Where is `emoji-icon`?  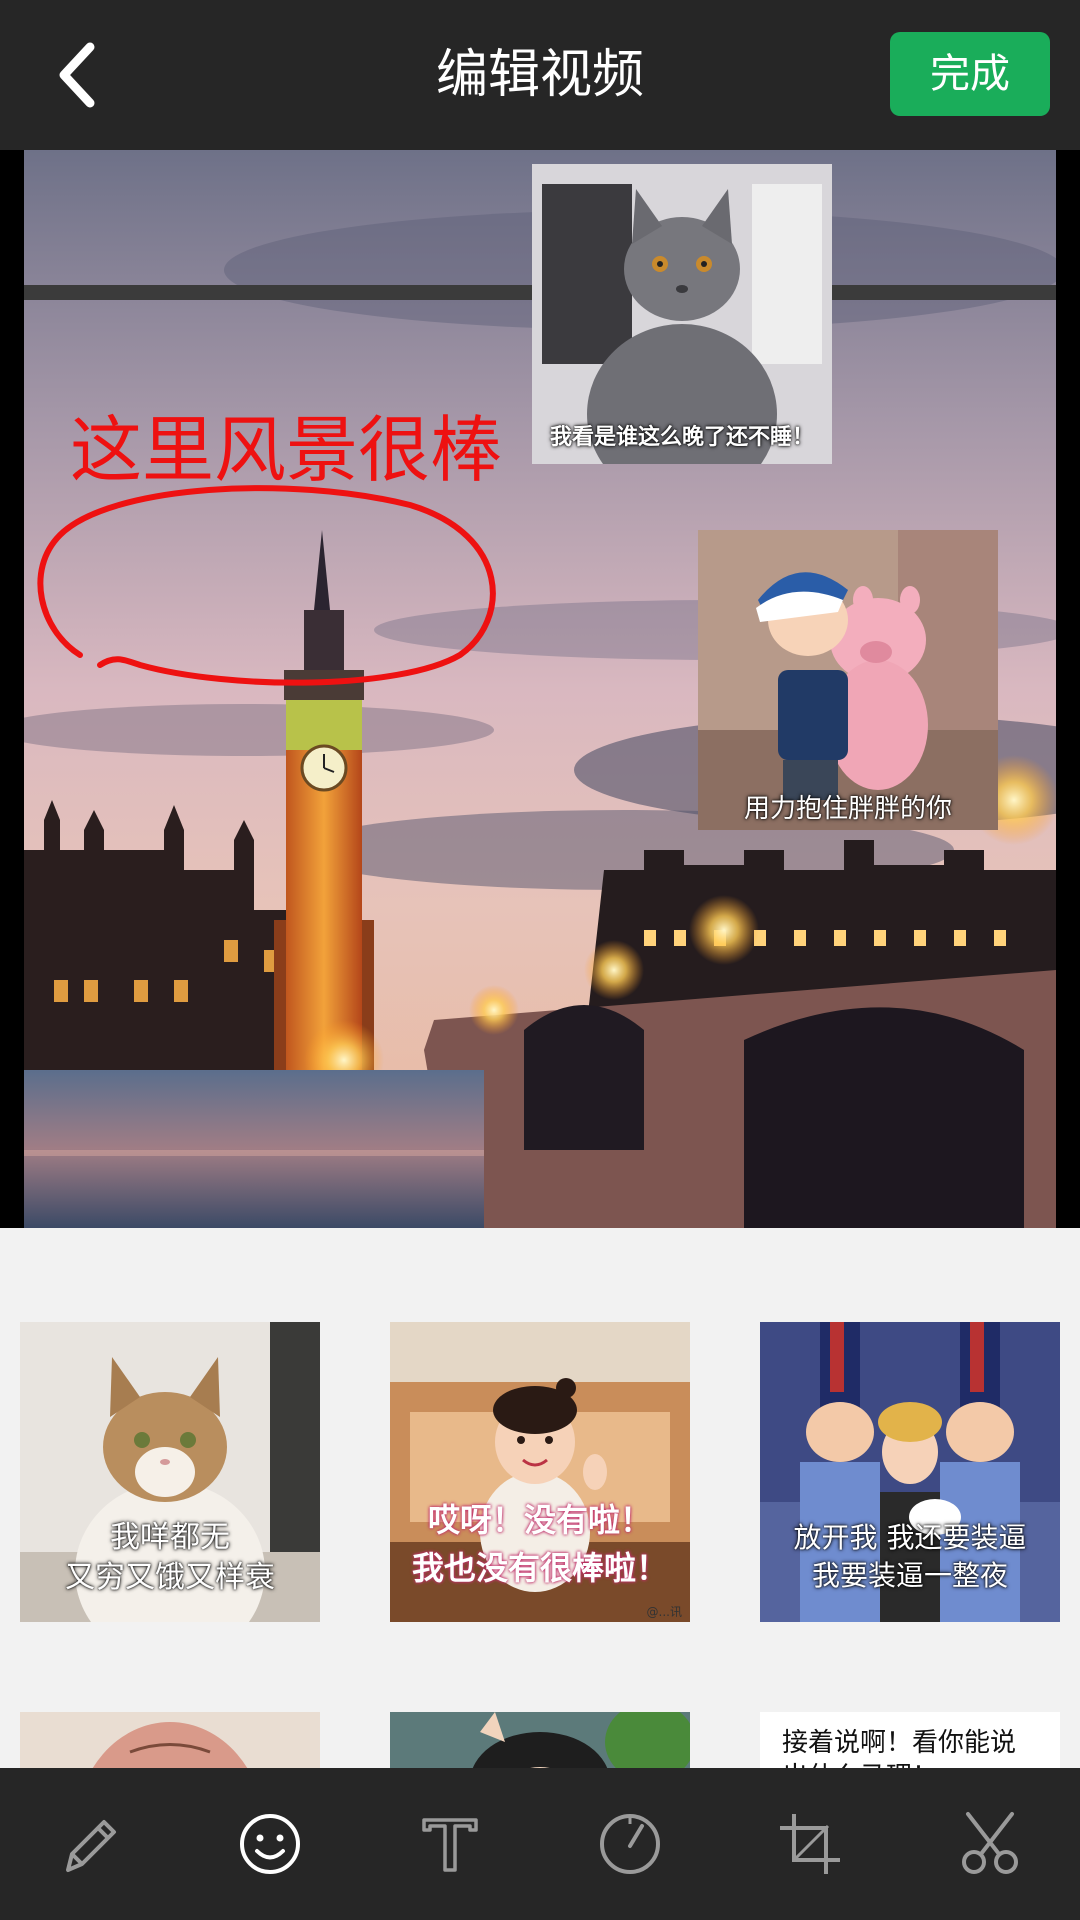
emoji-icon is located at coordinates (270, 1844).